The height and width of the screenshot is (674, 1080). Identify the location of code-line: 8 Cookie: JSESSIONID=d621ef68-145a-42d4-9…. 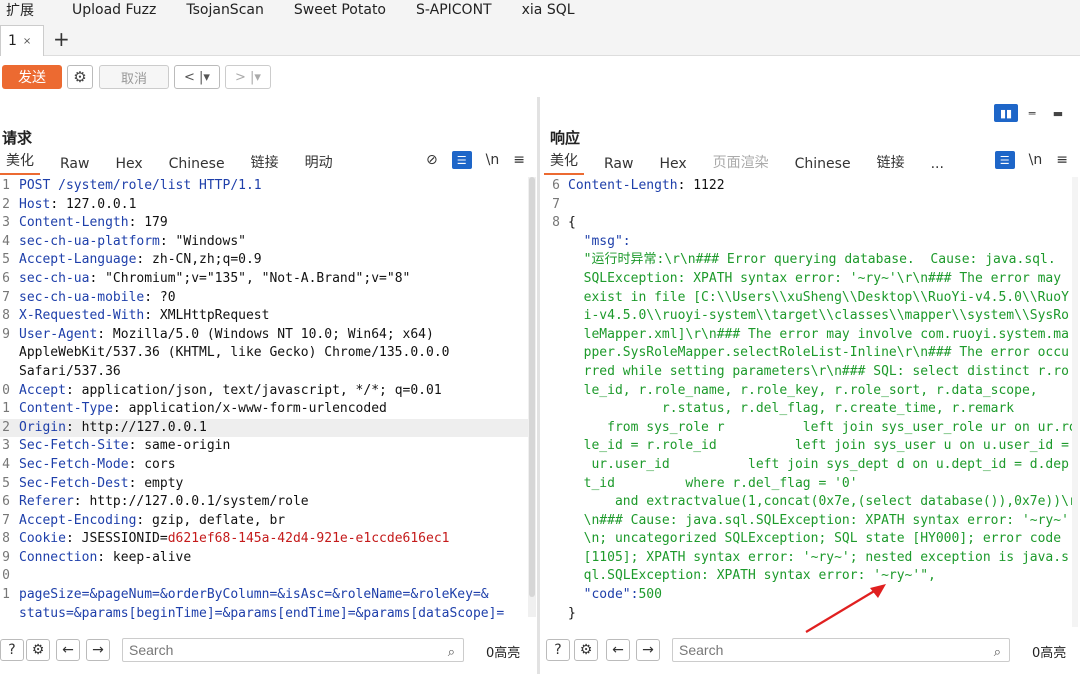
(264, 539).